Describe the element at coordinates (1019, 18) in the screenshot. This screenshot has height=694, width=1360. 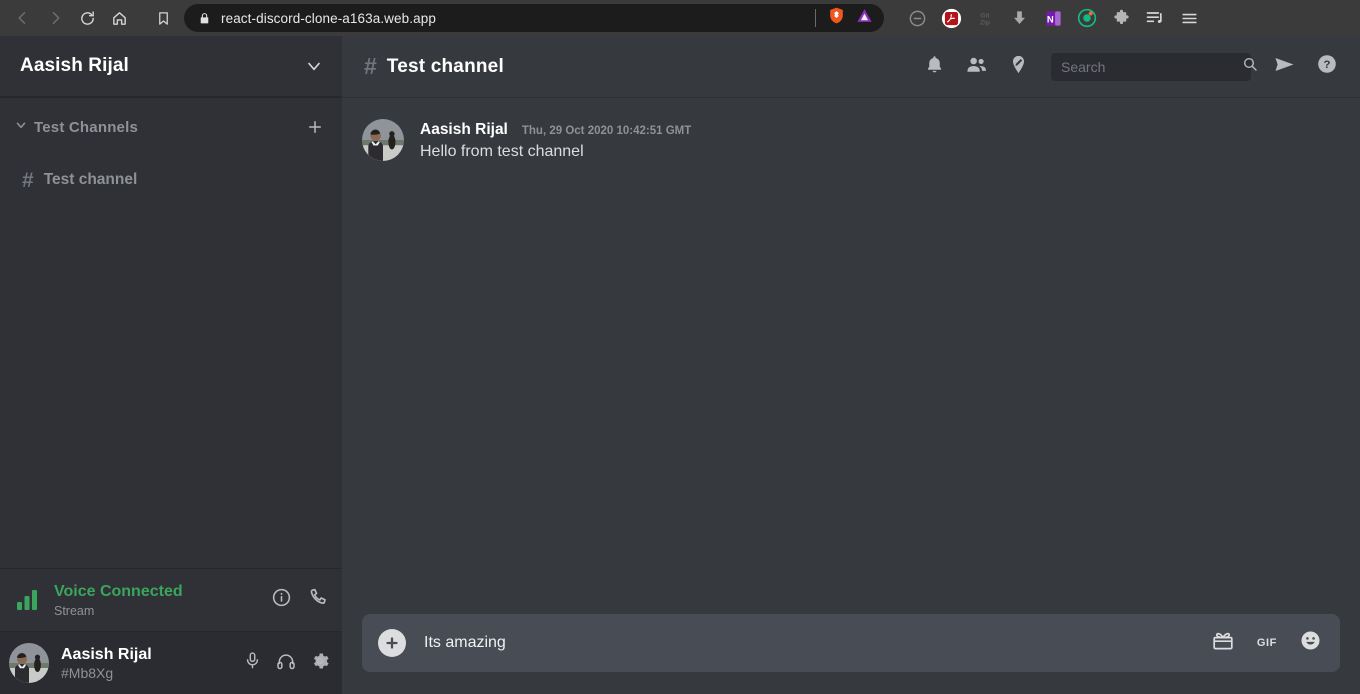
I see `download-icon` at that location.